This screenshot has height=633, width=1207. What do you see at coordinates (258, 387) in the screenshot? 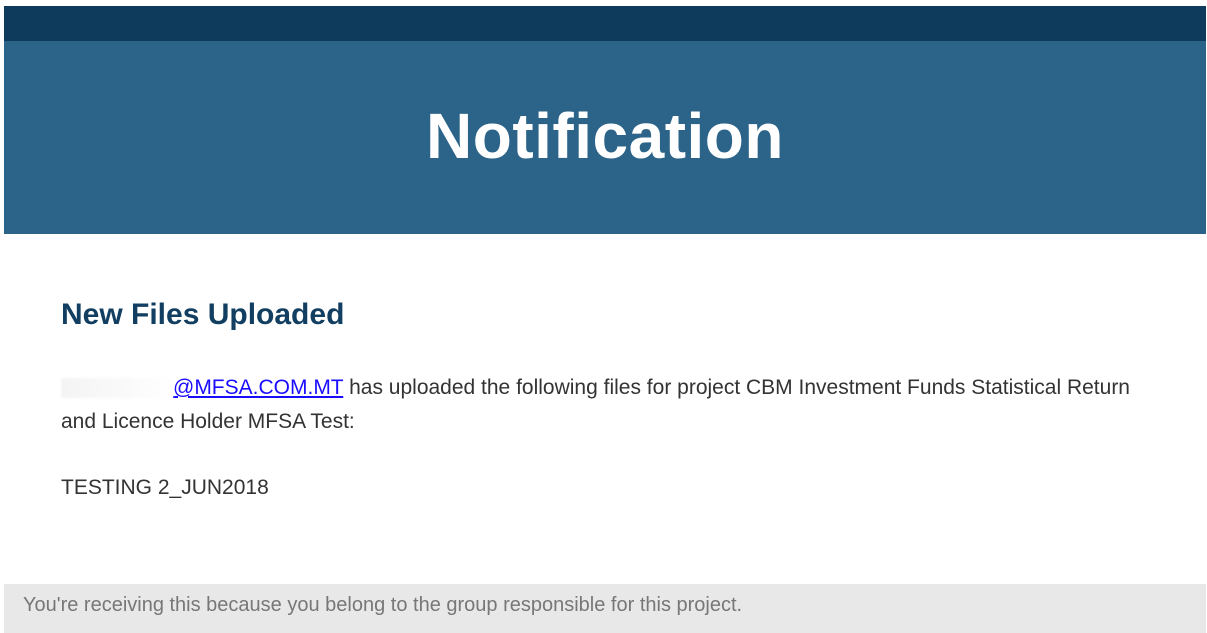
I see `sender-email-link: @MFSA.COM.MT` at bounding box center [258, 387].